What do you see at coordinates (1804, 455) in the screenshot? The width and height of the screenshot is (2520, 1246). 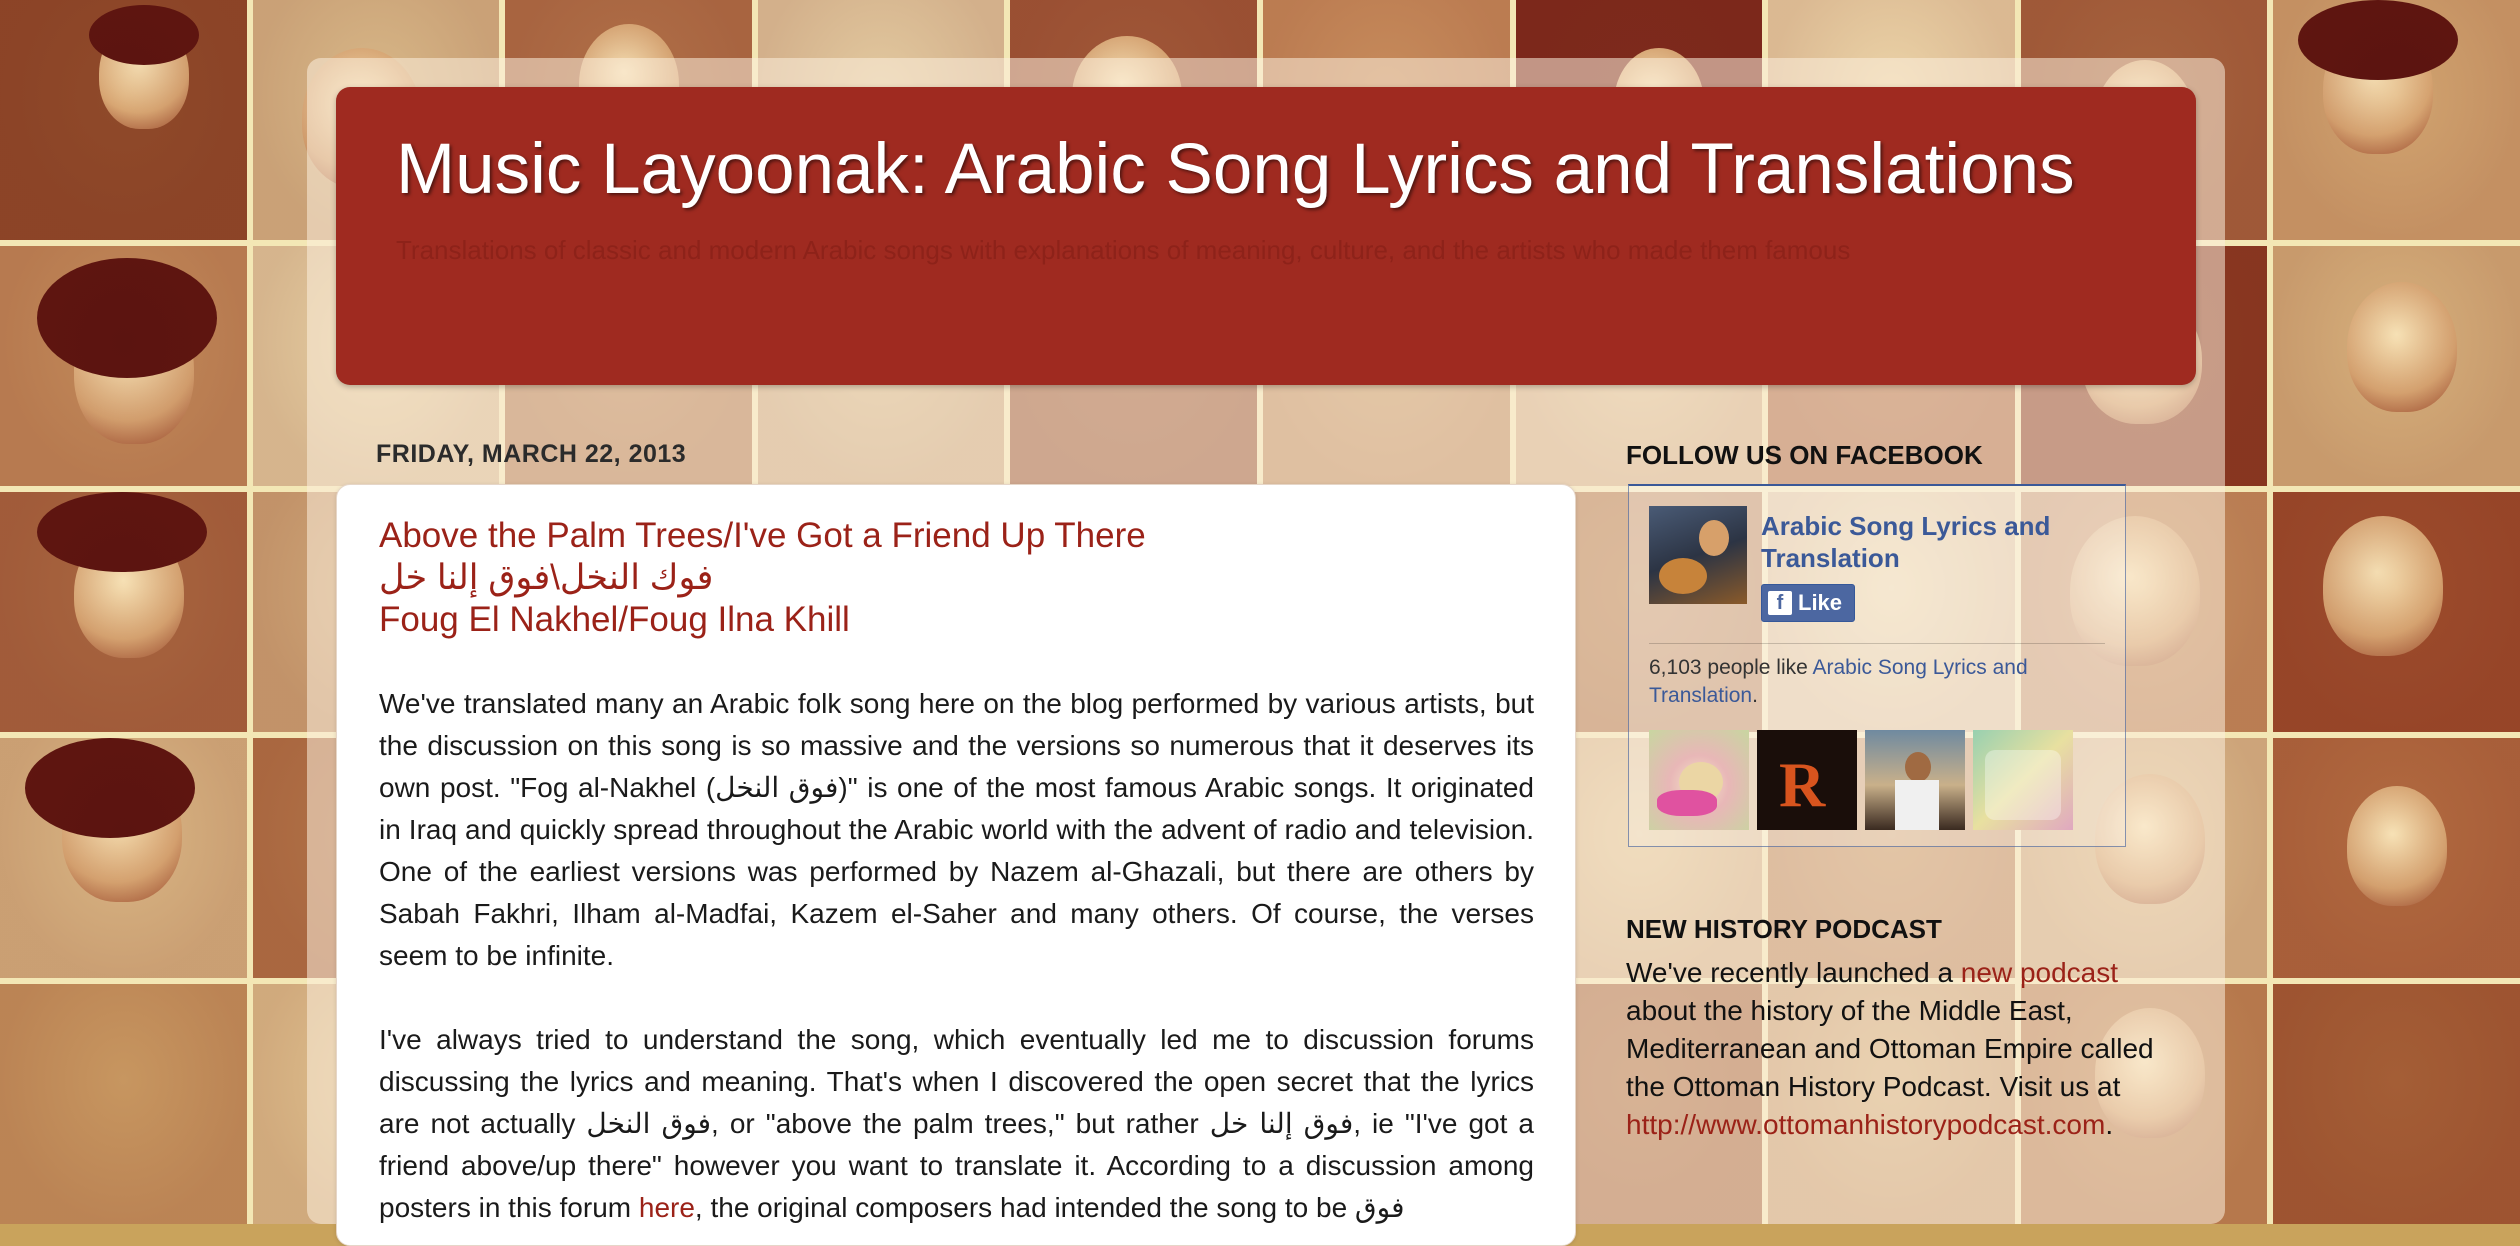 I see `facebook-widget-heading: FOLLOW US ON FACEBOOK` at bounding box center [1804, 455].